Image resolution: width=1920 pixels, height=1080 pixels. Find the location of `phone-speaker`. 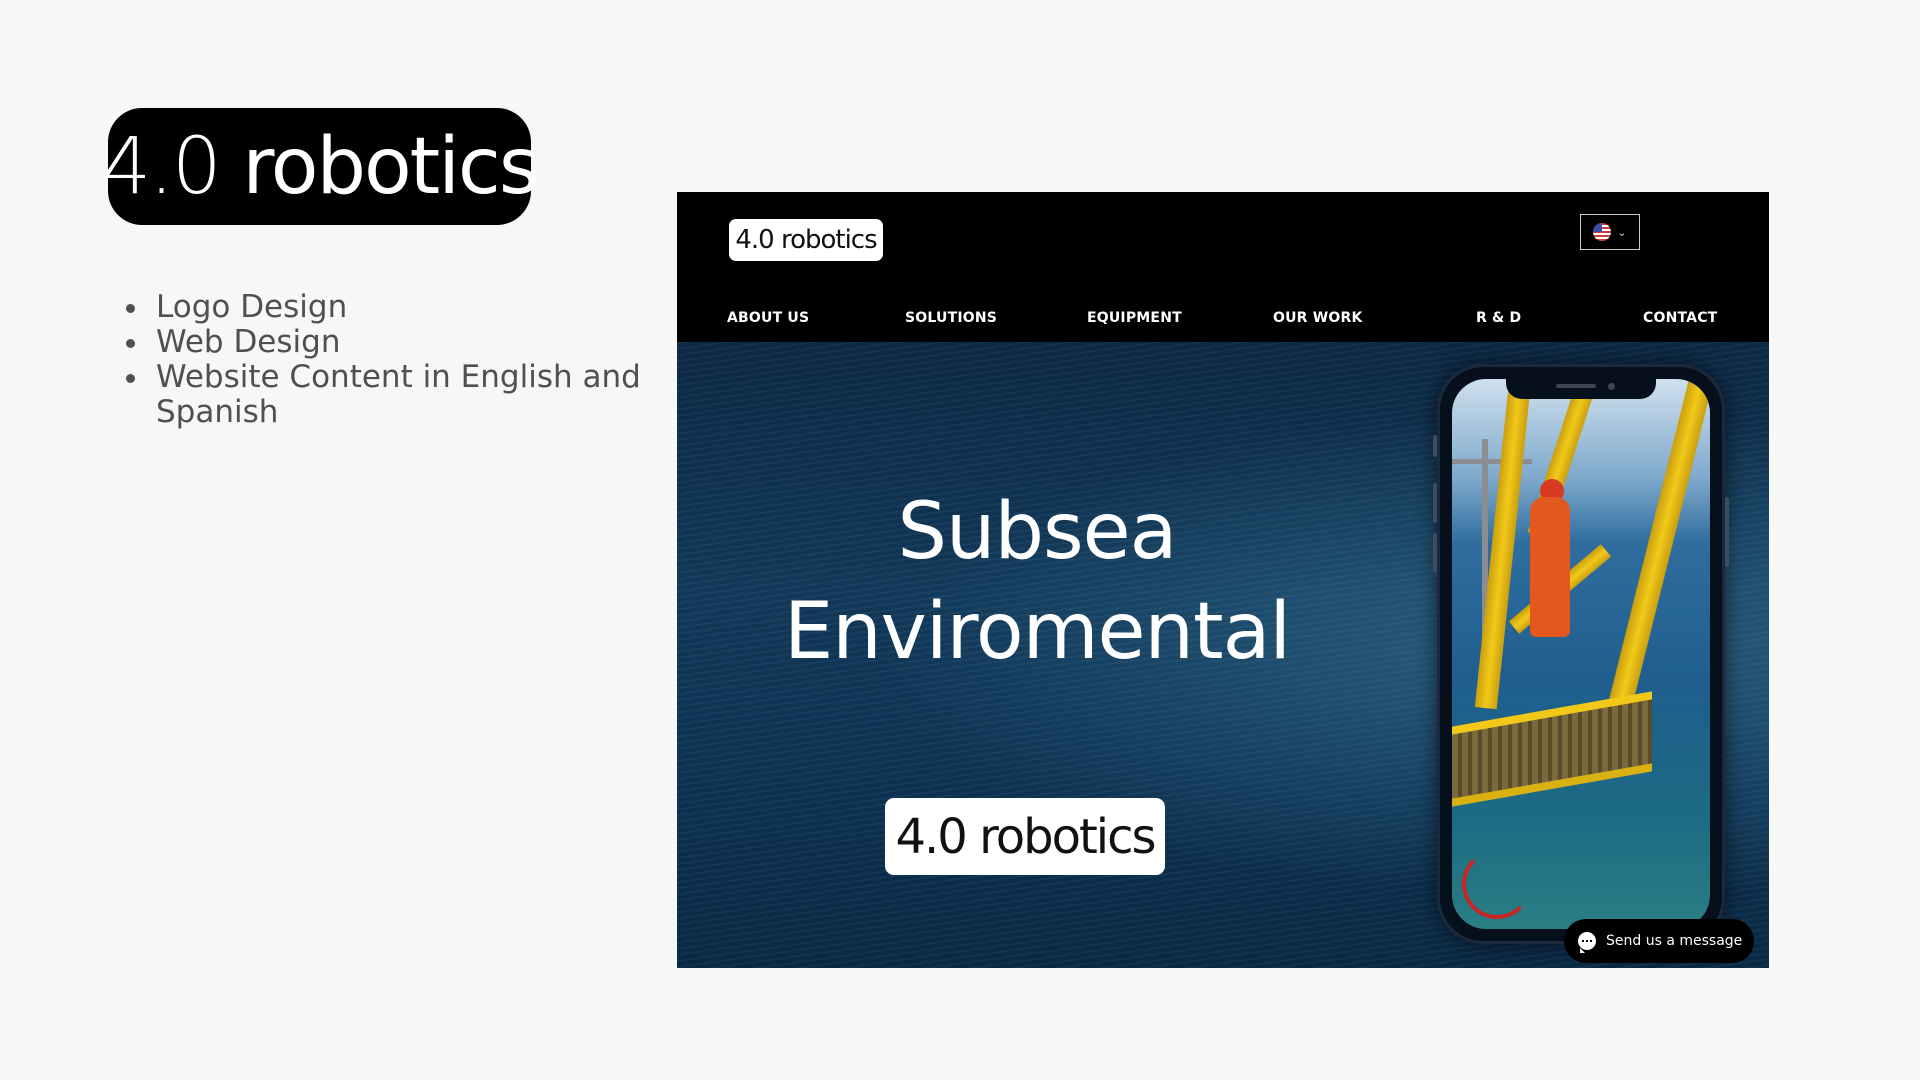

phone-speaker is located at coordinates (1576, 386).